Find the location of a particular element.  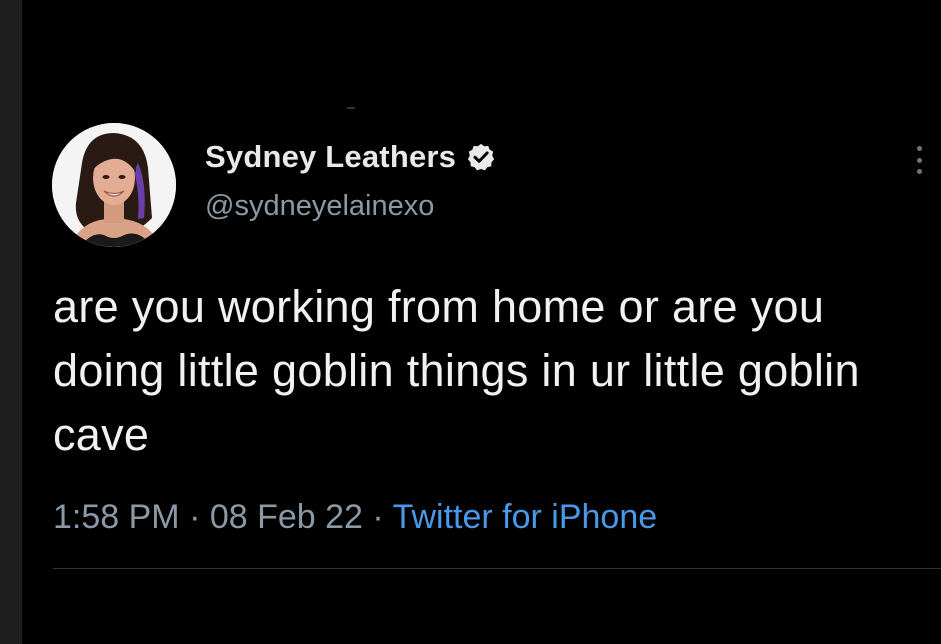

author-display-name: Sydney Leathers is located at coordinates (330, 157).